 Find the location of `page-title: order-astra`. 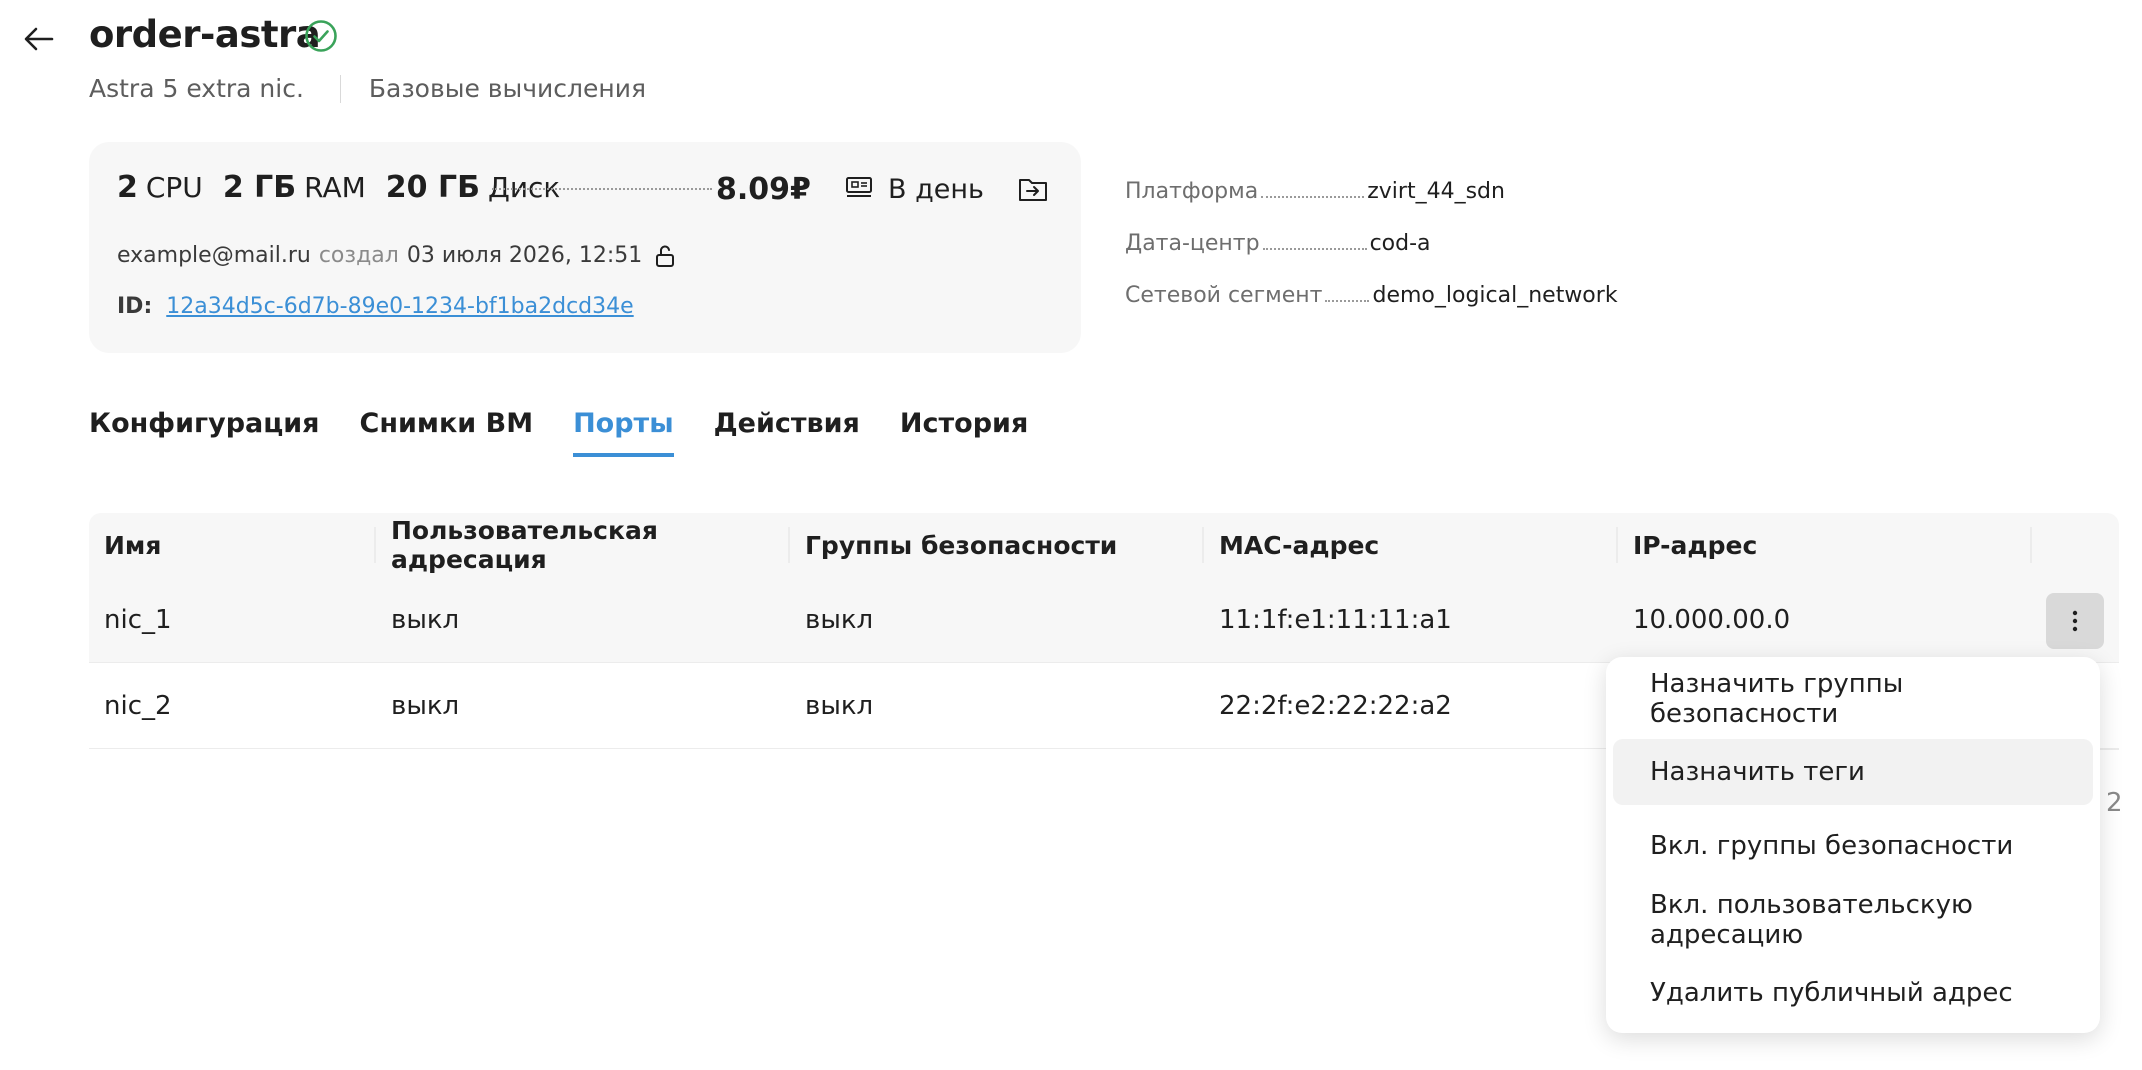

page-title: order-astra is located at coordinates (205, 34).